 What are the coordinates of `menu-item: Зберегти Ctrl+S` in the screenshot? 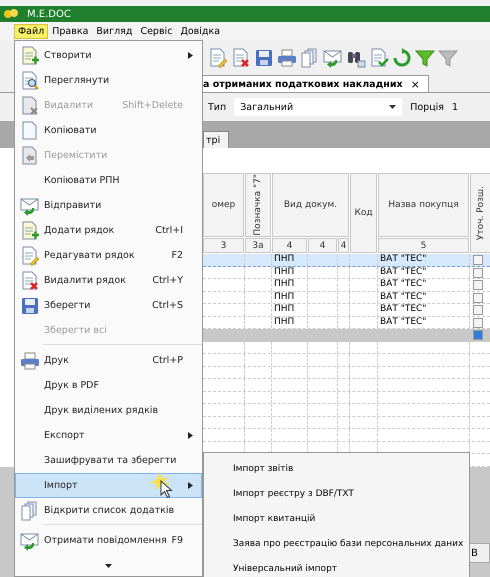 It's located at (108, 305).